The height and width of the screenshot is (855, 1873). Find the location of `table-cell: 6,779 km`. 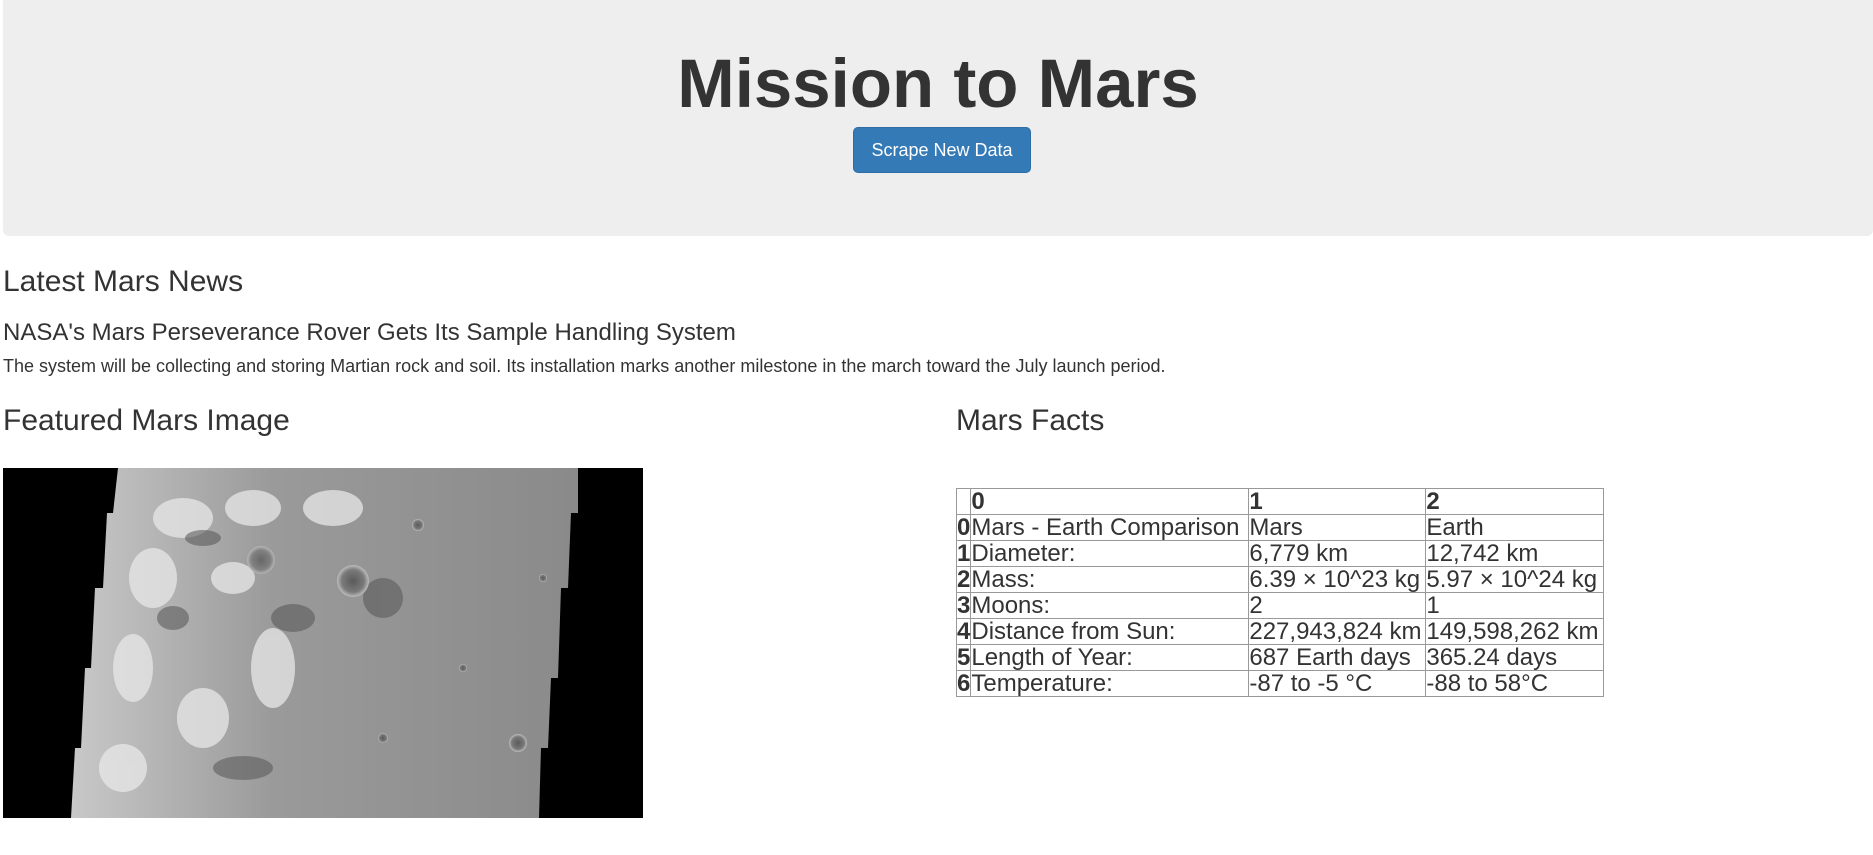

table-cell: 6,779 km is located at coordinates (1337, 553).